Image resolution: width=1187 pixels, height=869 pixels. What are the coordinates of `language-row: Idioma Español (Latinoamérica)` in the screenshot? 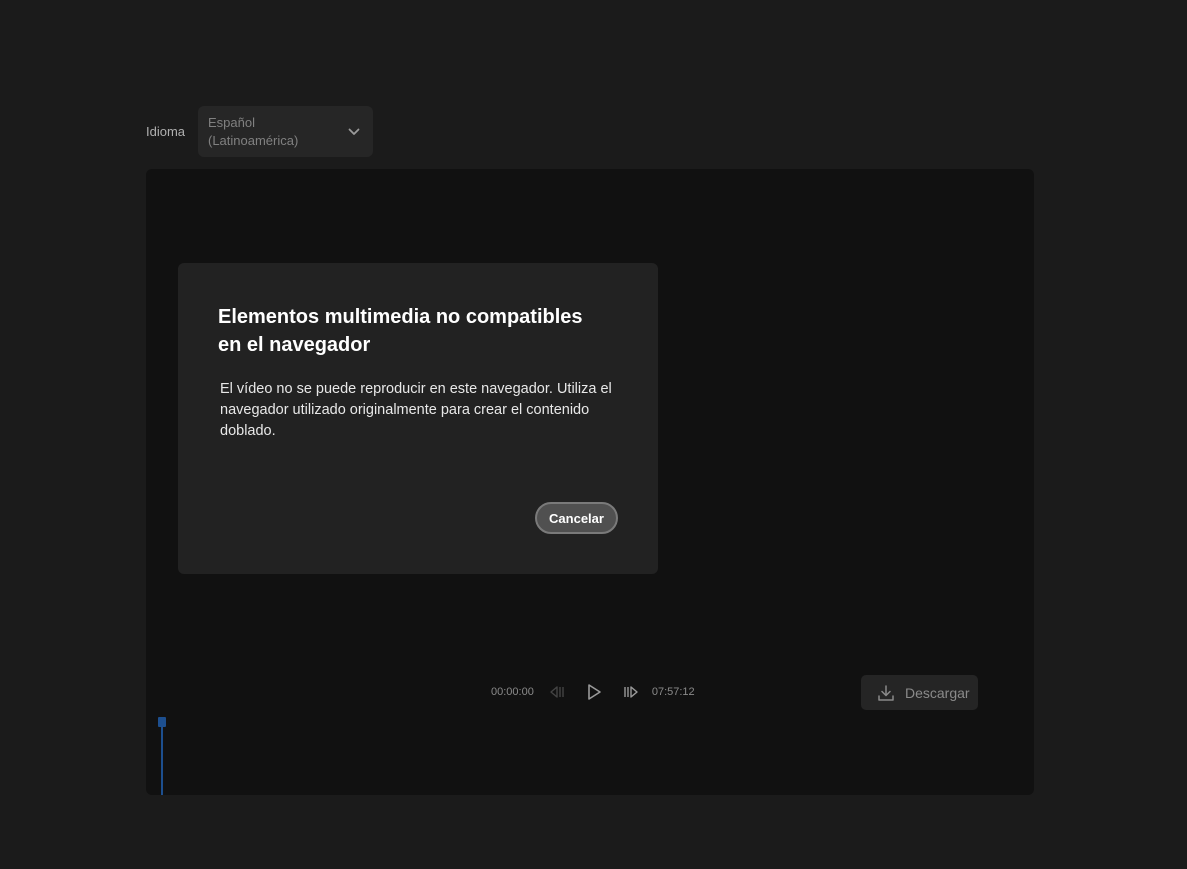 It's located at (259, 131).